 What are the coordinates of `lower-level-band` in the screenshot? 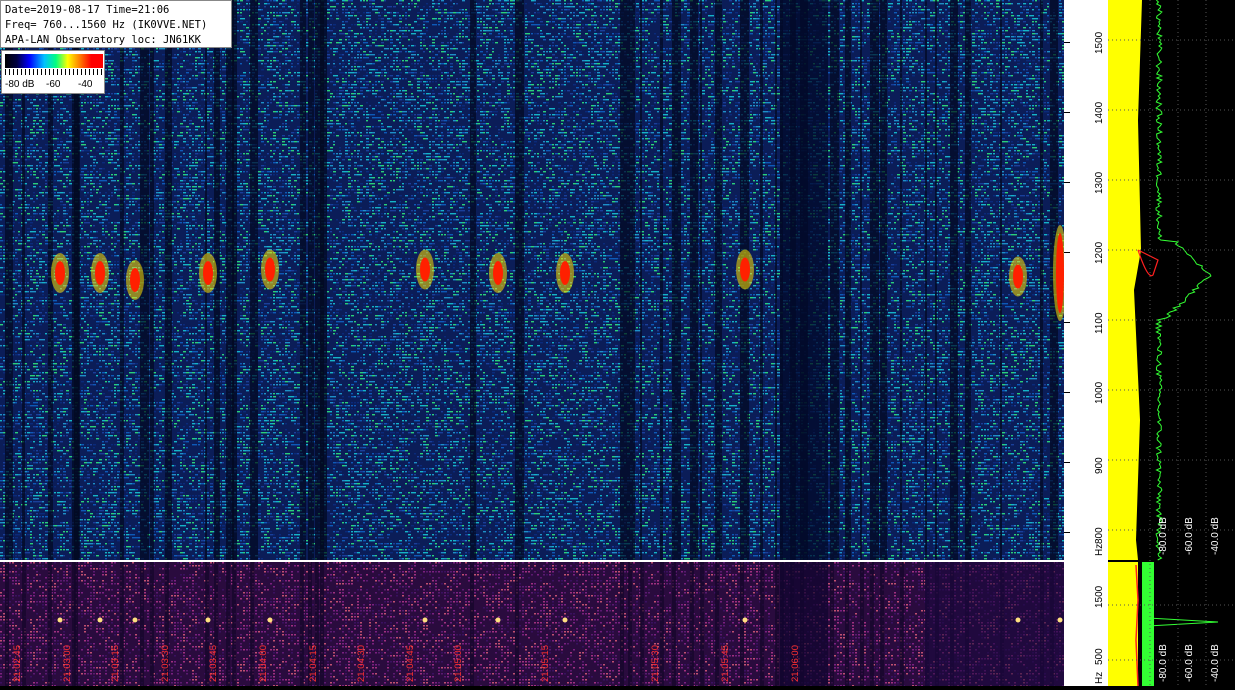 It's located at (1148, 624).